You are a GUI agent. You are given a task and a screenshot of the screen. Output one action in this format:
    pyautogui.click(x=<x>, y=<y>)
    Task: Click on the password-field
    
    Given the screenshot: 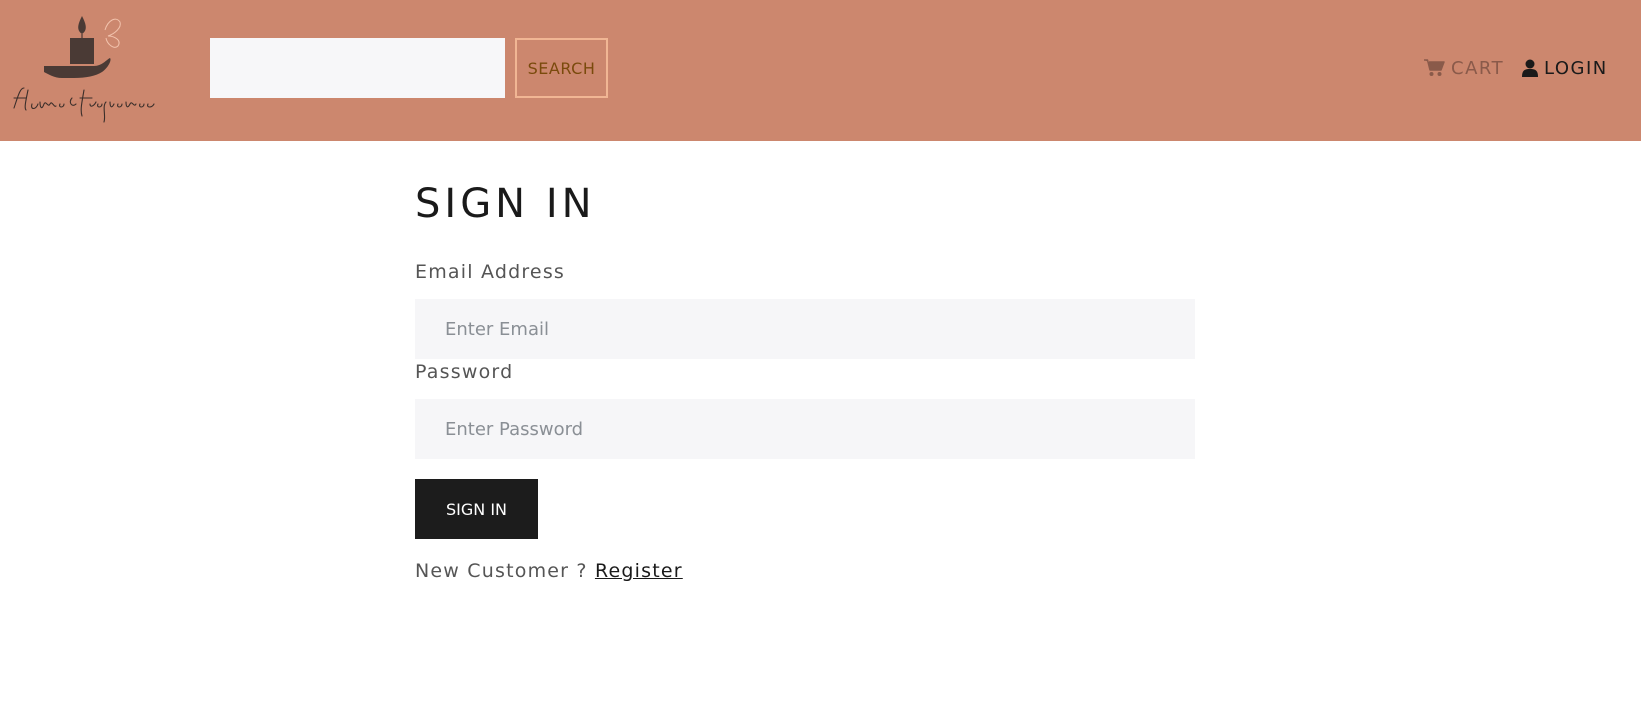 What is the action you would take?
    pyautogui.click(x=805, y=429)
    